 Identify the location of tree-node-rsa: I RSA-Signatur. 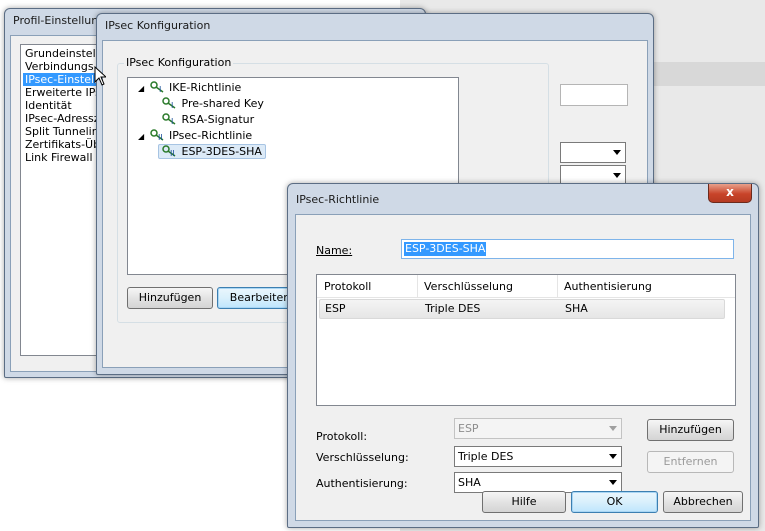
(208, 119).